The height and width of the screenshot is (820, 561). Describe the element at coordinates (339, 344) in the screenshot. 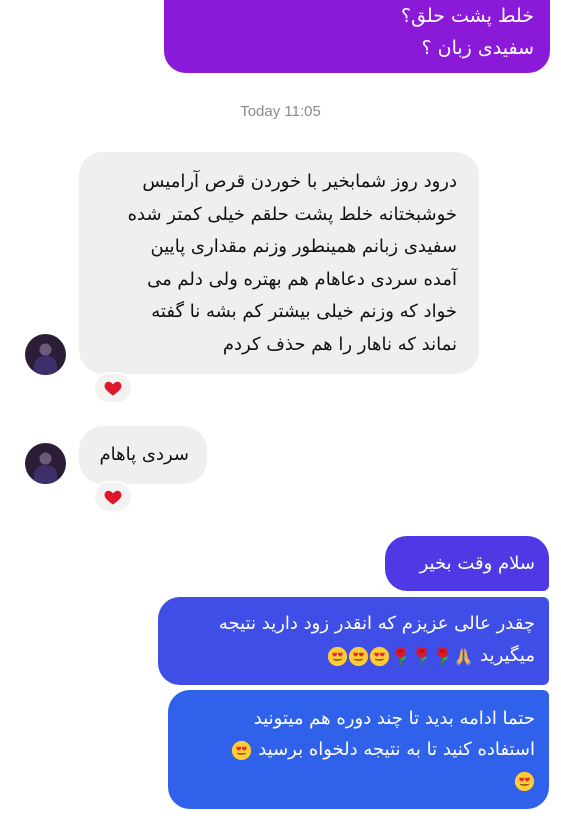

I see `message-text-line: نماند که ناهار را هم حذف کردم` at that location.